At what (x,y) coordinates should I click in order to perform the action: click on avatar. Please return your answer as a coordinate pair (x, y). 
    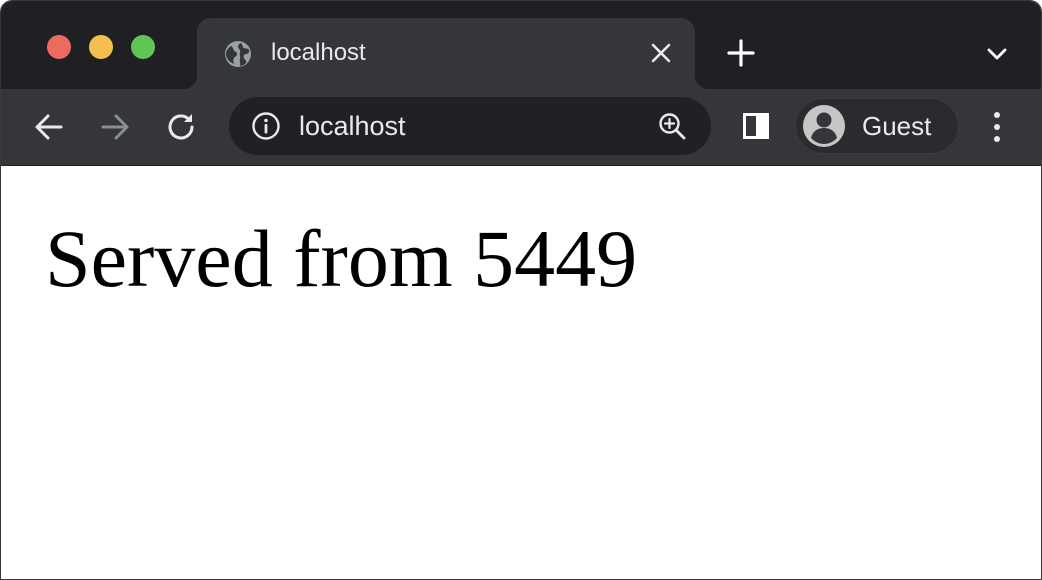
    Looking at the image, I should click on (824, 126).